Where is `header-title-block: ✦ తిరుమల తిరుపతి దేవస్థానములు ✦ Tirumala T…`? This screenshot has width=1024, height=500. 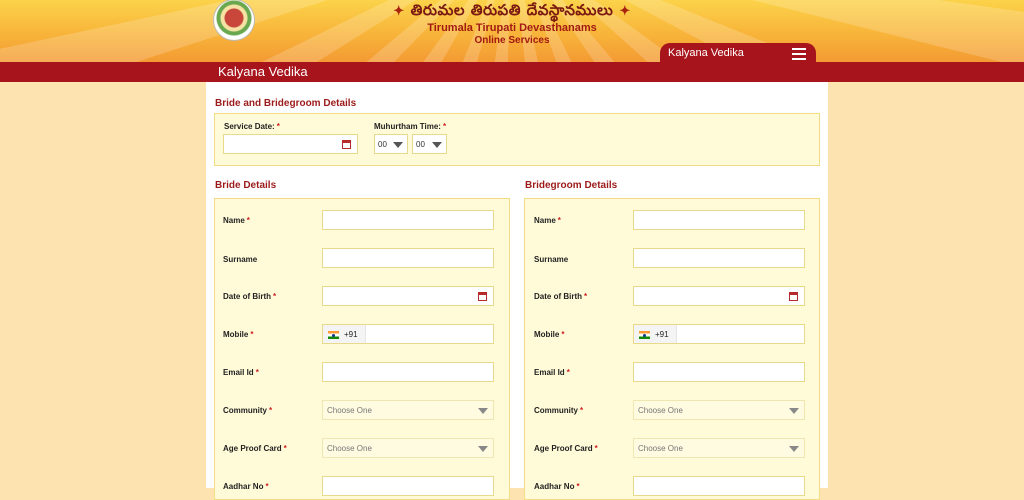
header-title-block: ✦ తిరుమల తిరుపతి దేవస్థానములు ✦ Tirumala T… is located at coordinates (512, 23).